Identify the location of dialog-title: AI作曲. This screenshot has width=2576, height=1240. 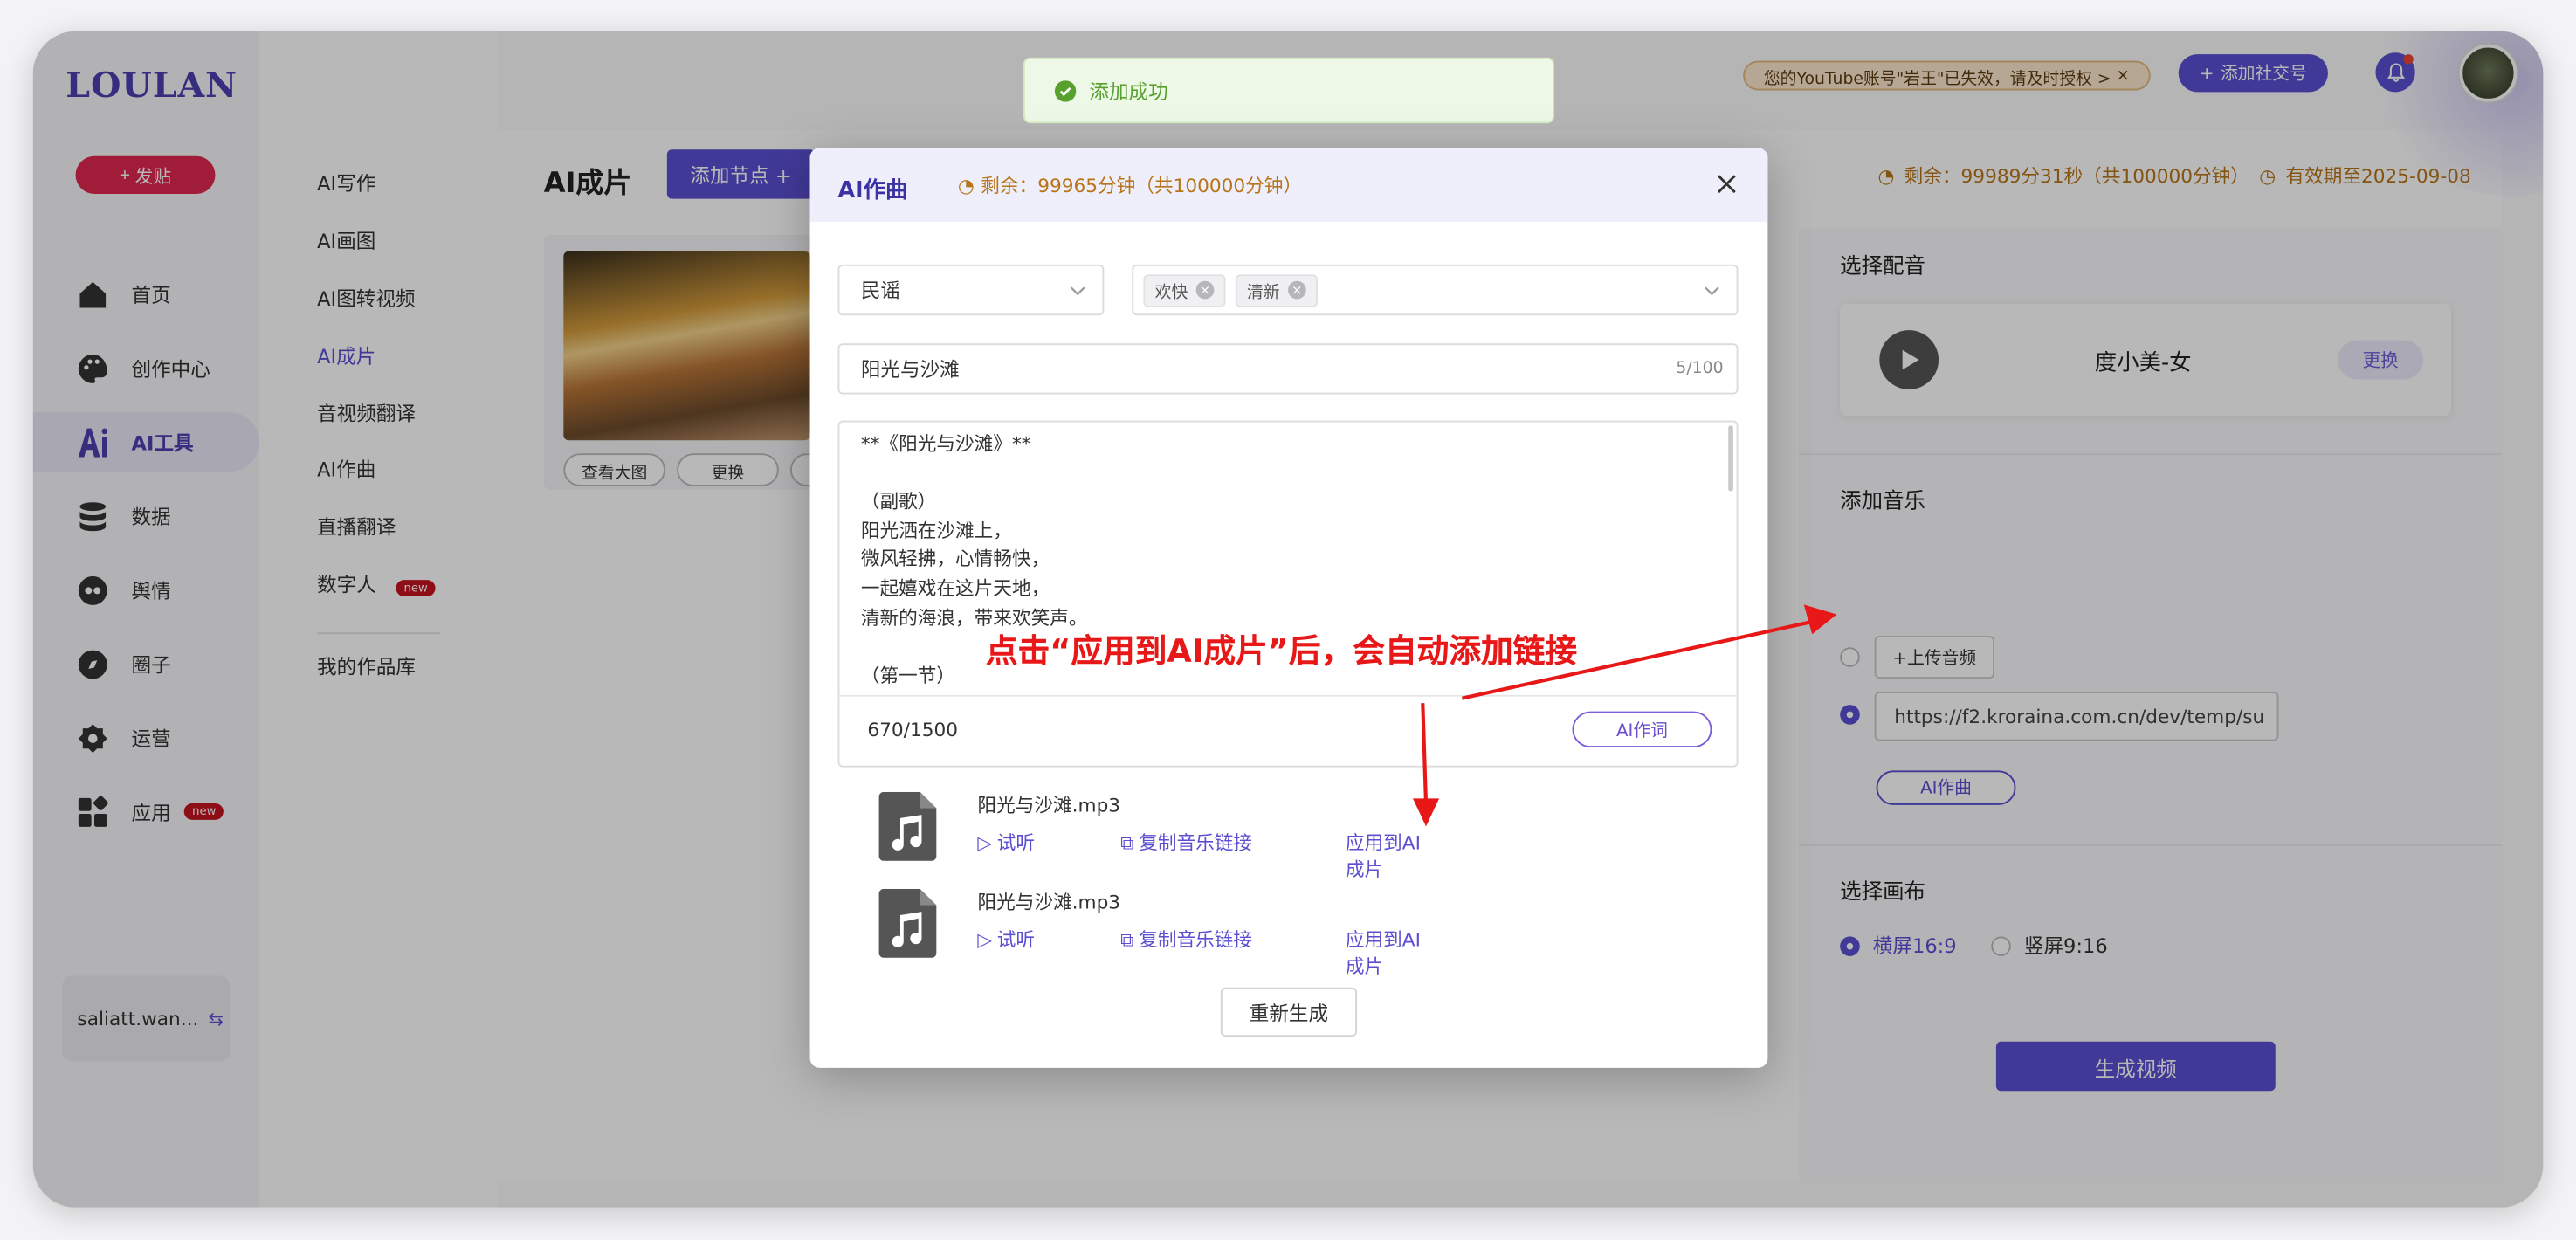
(872, 191).